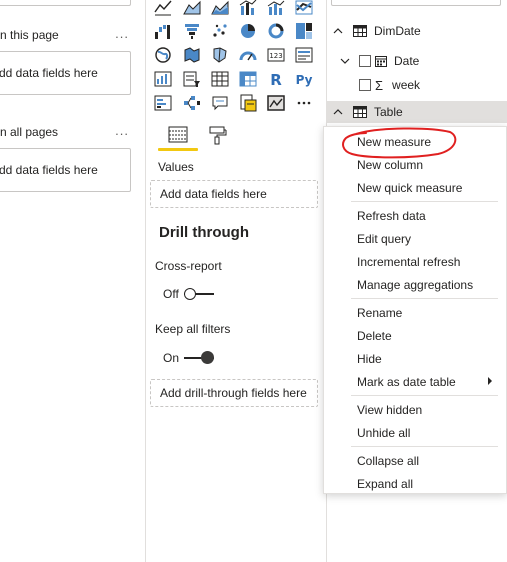  Describe the element at coordinates (248, 79) in the screenshot. I see `matrix-icon` at that location.